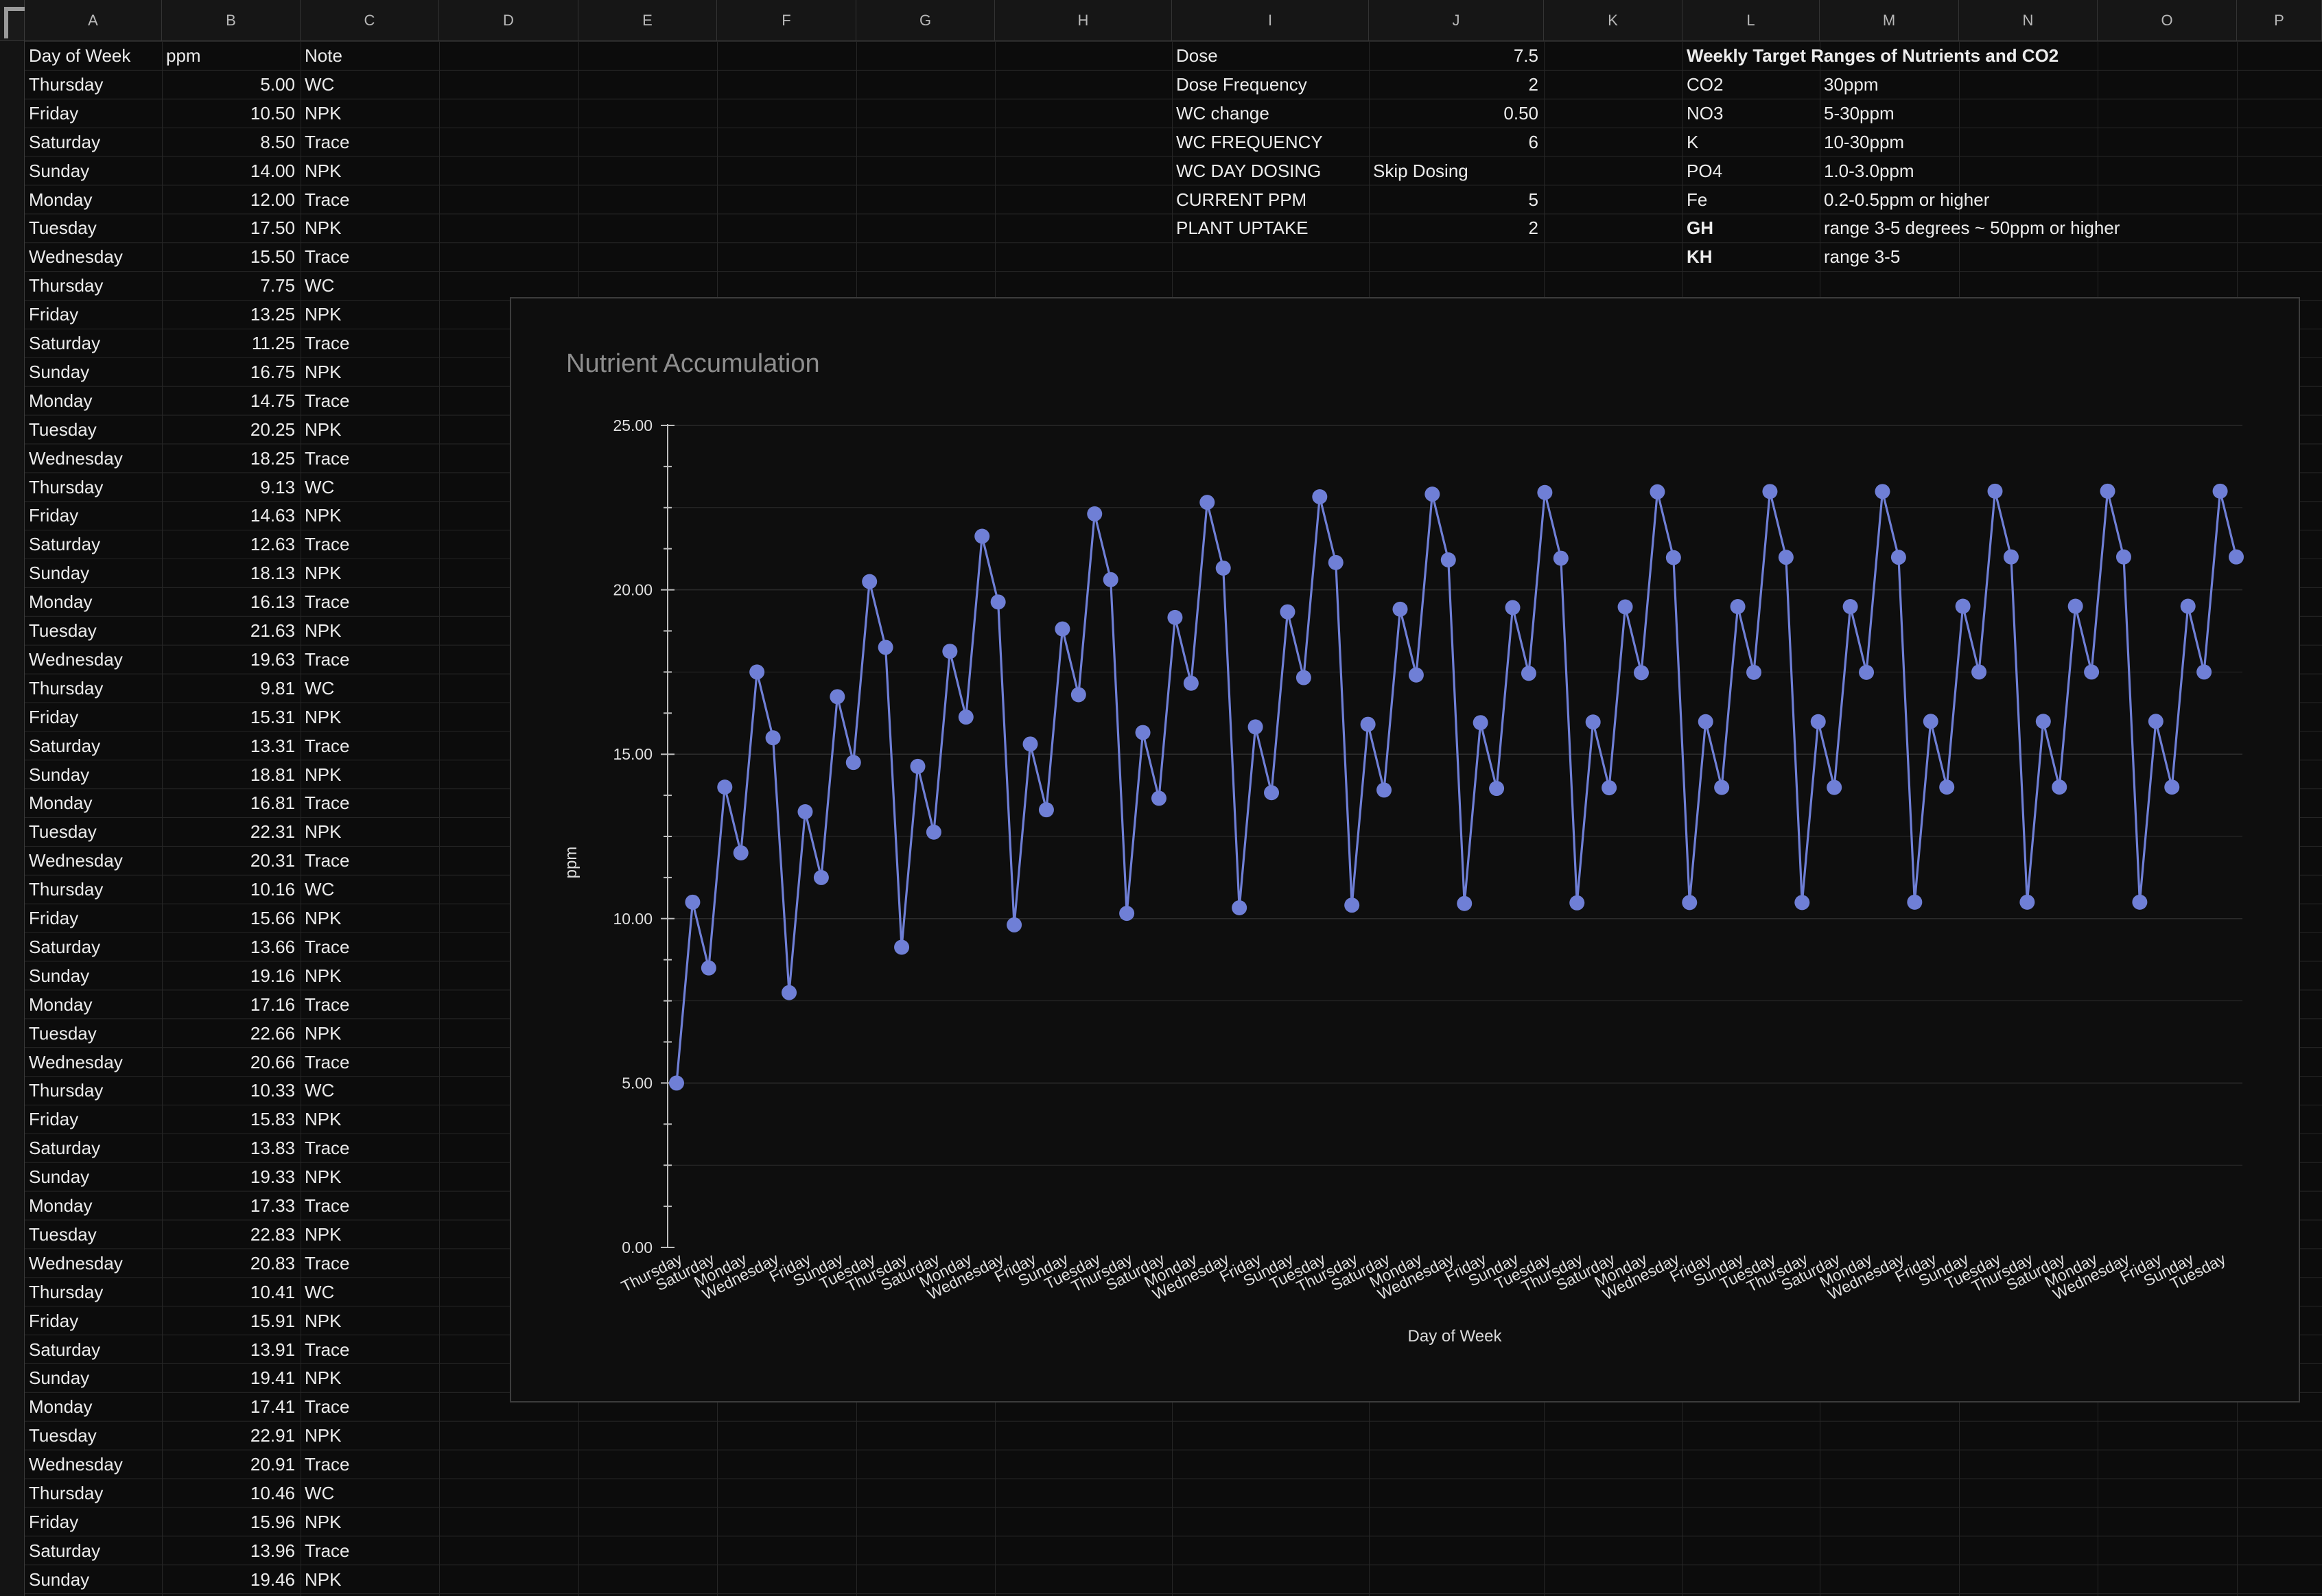 The width and height of the screenshot is (2322, 1596). What do you see at coordinates (231, 573) in the screenshot?
I see `ppm-cell: 18.13` at bounding box center [231, 573].